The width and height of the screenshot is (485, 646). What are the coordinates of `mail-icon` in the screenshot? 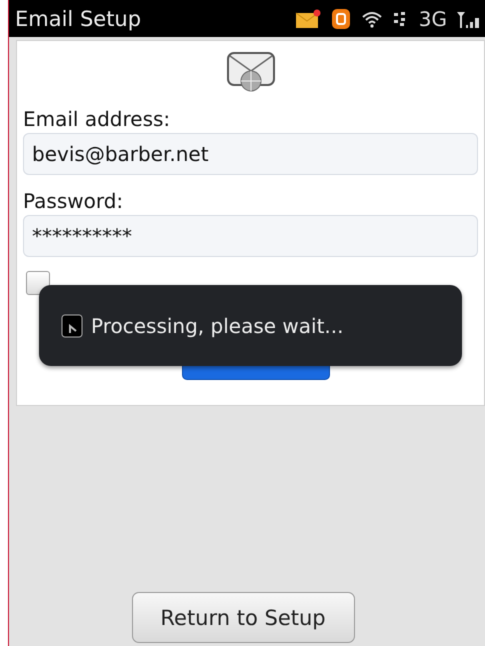 It's located at (307, 18).